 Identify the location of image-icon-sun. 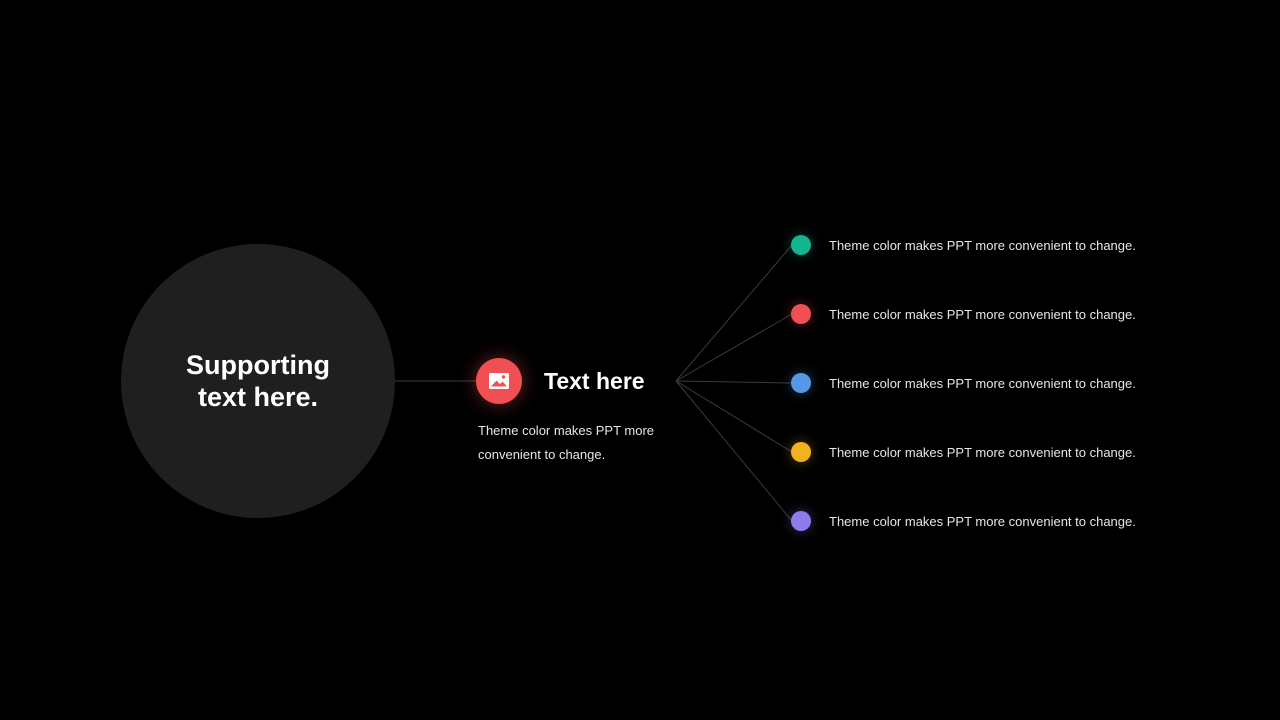
(503, 377).